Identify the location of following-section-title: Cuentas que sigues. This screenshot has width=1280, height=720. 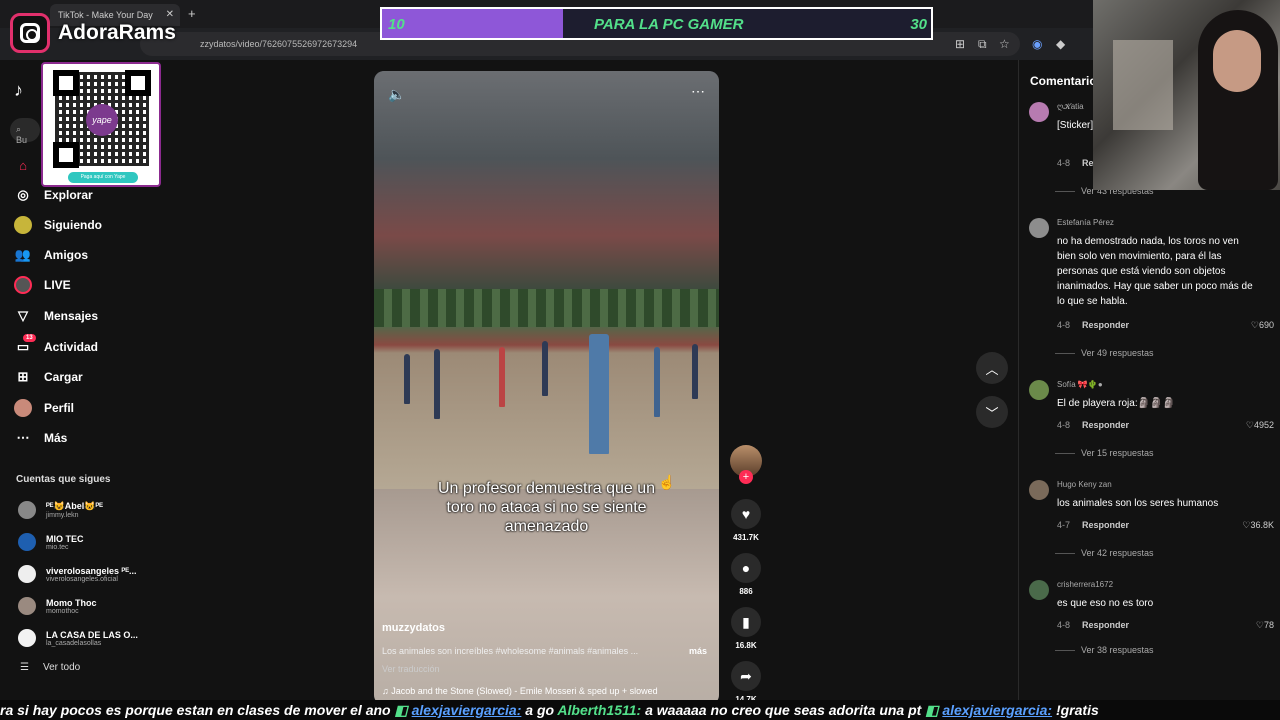
(63, 479).